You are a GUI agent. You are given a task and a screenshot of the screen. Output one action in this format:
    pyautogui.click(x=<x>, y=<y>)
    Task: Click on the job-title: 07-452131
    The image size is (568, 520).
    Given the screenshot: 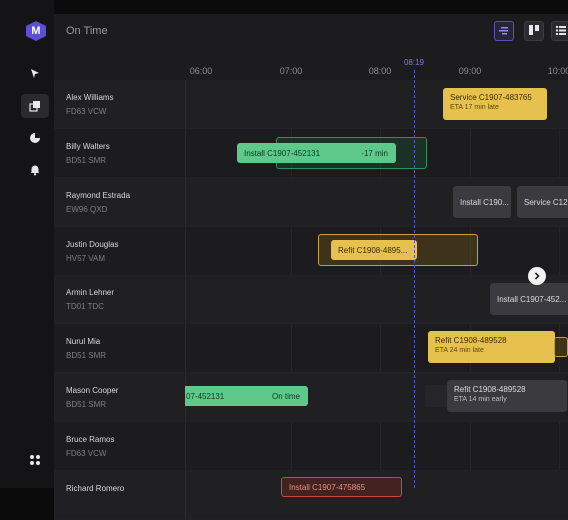 What is the action you would take?
    pyautogui.click(x=205, y=396)
    